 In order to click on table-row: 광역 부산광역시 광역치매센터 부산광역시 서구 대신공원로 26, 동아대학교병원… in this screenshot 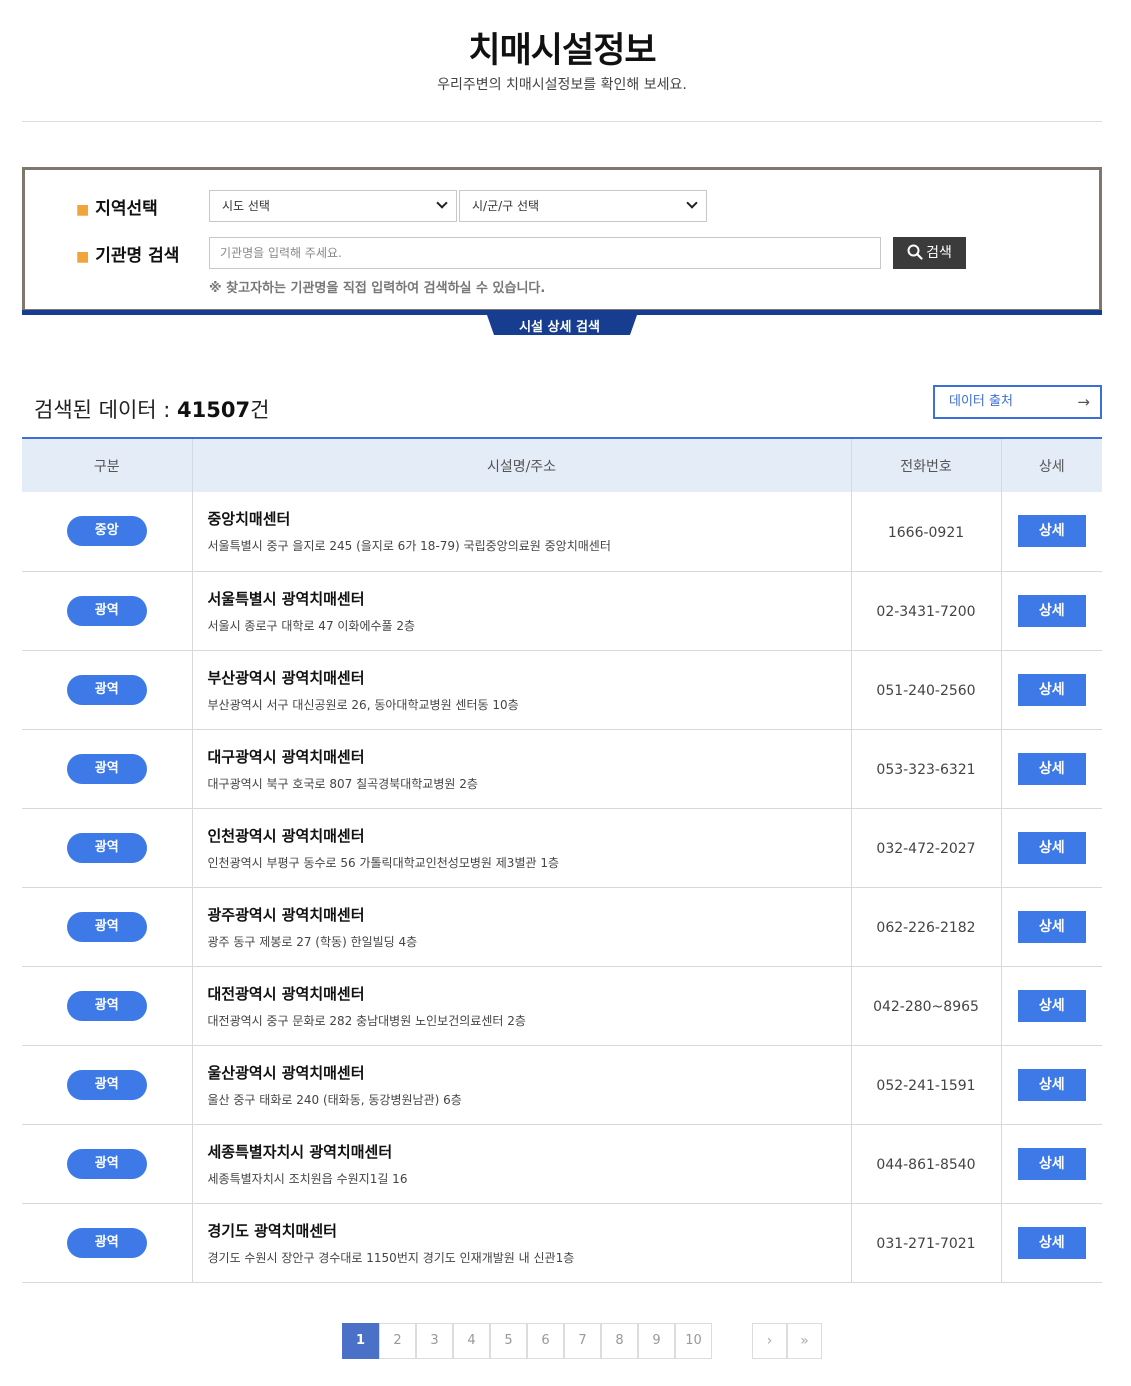, I will do `click(562, 689)`.